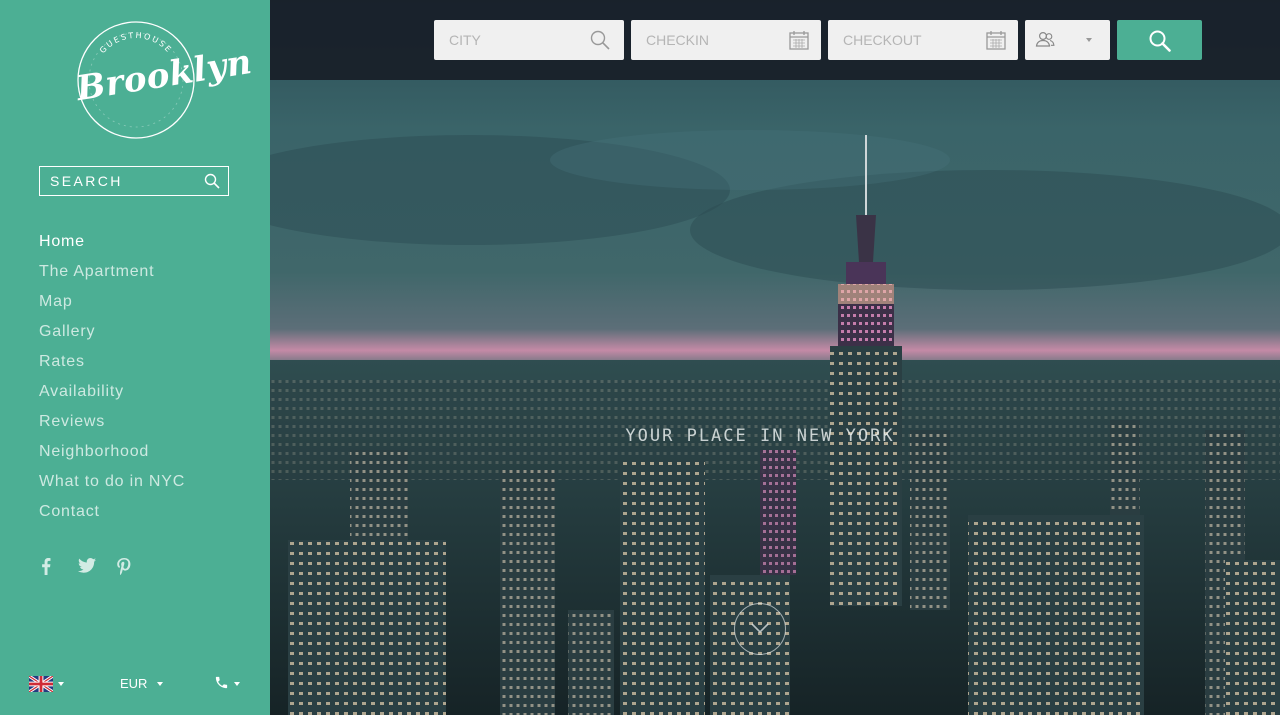 The image size is (1280, 715). I want to click on nav-item-reviews: Reviews, so click(112, 425).